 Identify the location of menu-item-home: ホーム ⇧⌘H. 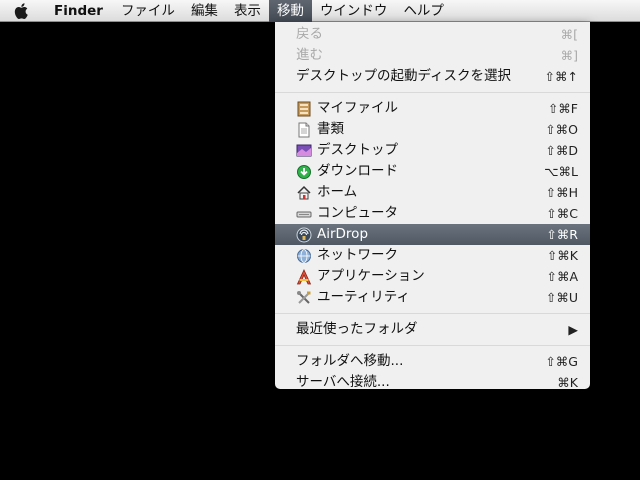
(432, 192).